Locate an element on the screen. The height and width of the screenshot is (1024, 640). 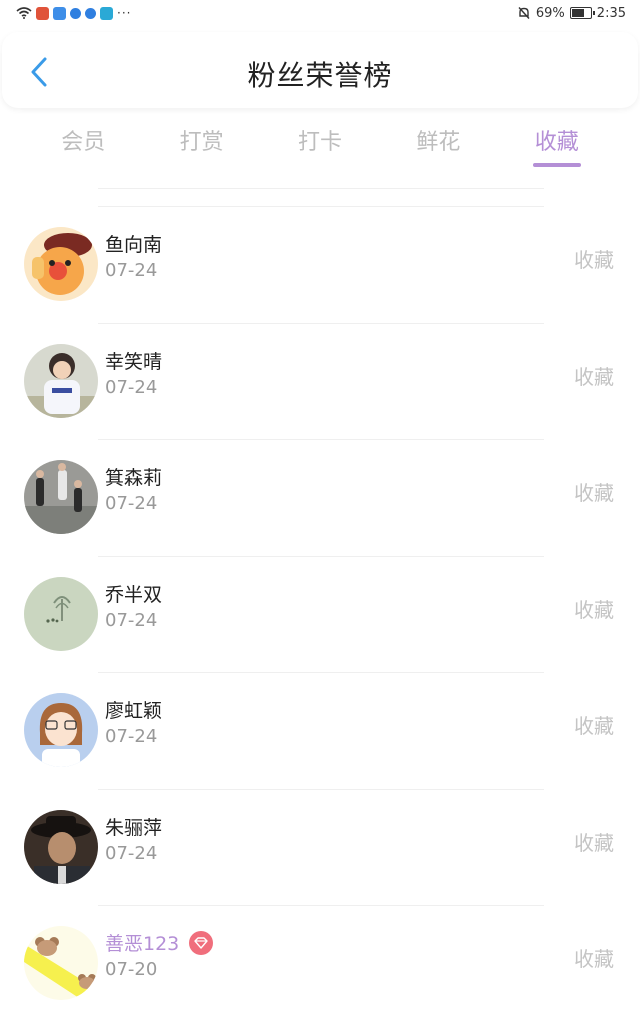
list-item: 箕森莉 07-24 收藏 is located at coordinates (320, 497).